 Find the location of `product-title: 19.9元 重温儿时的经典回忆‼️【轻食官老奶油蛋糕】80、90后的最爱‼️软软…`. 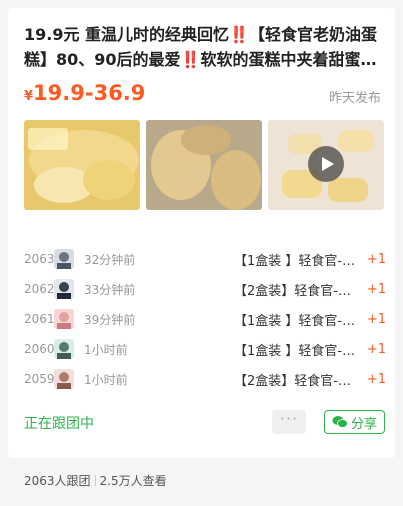

product-title: 19.9元 重温儿时的经典回忆‼️【轻食官老奶油蛋糕】80、90后的最爱‼️软软… is located at coordinates (204, 47).